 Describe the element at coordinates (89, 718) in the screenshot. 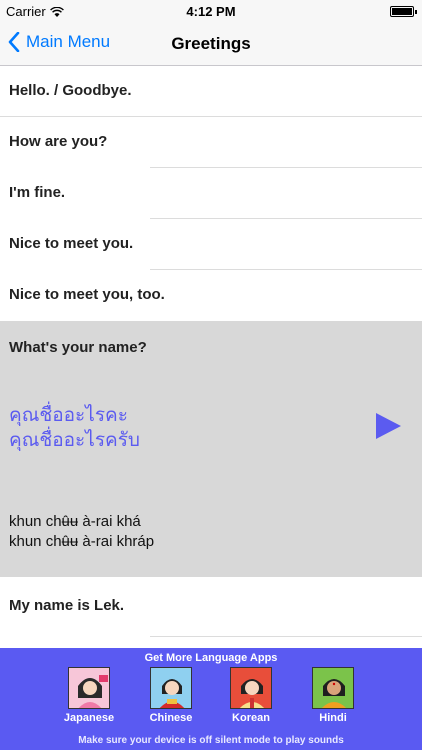

I see `app-label: Japanese` at that location.